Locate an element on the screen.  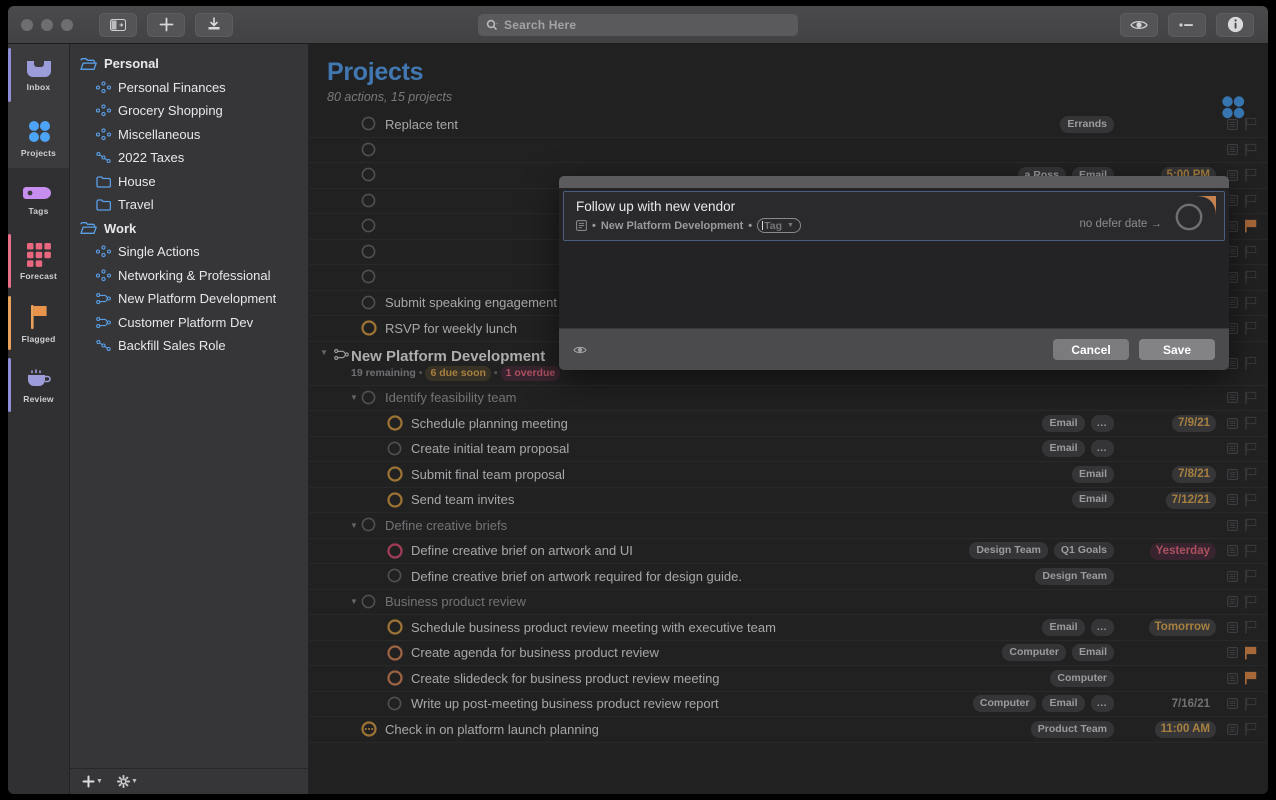
save-button: Save is located at coordinates (1177, 349).